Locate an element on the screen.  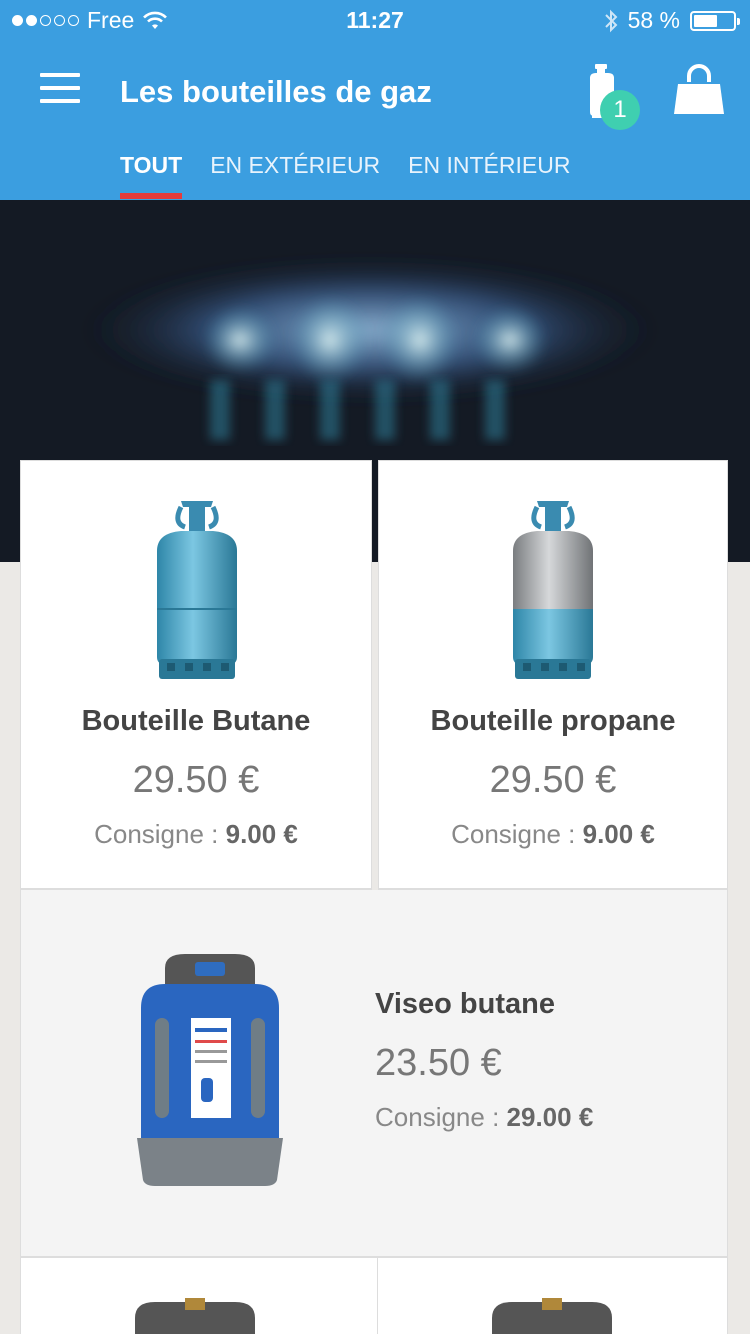
shopping-bag-icon is located at coordinates (699, 89).